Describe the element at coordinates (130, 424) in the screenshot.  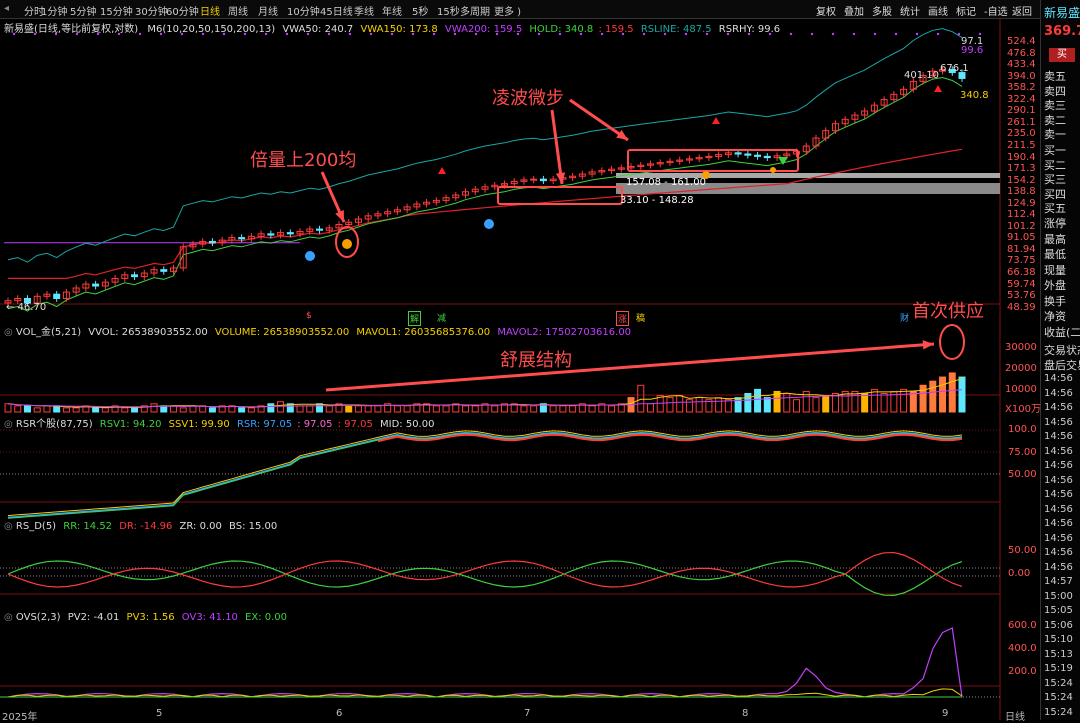
I see `rsv1-label: RSV1: 94.20` at that location.